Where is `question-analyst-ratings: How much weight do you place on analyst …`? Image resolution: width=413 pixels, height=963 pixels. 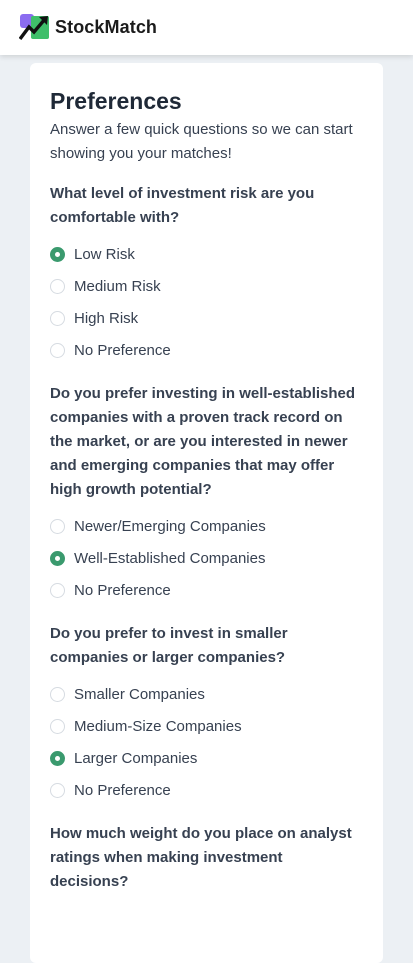
question-analyst-ratings: How much weight do you place on analyst … is located at coordinates (206, 858).